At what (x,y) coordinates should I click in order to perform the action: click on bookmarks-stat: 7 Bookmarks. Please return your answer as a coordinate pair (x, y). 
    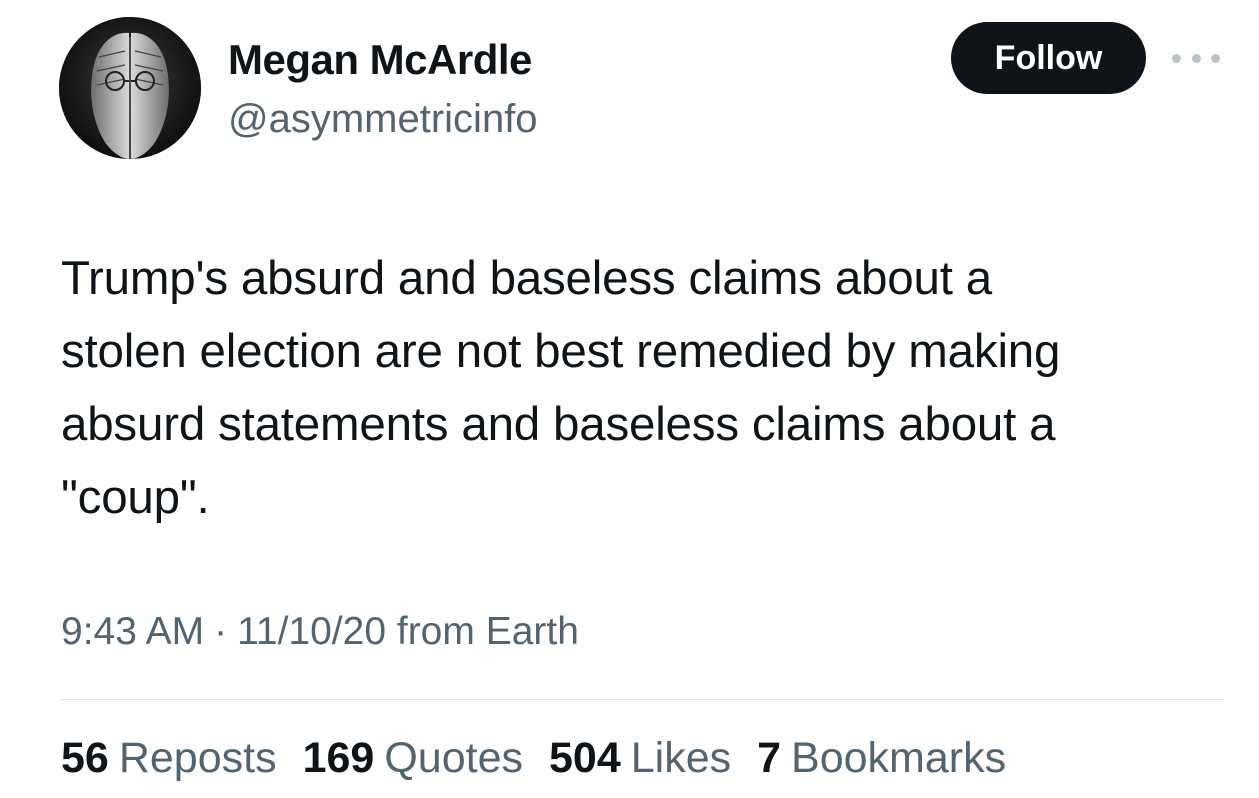
    Looking at the image, I should click on (881, 758).